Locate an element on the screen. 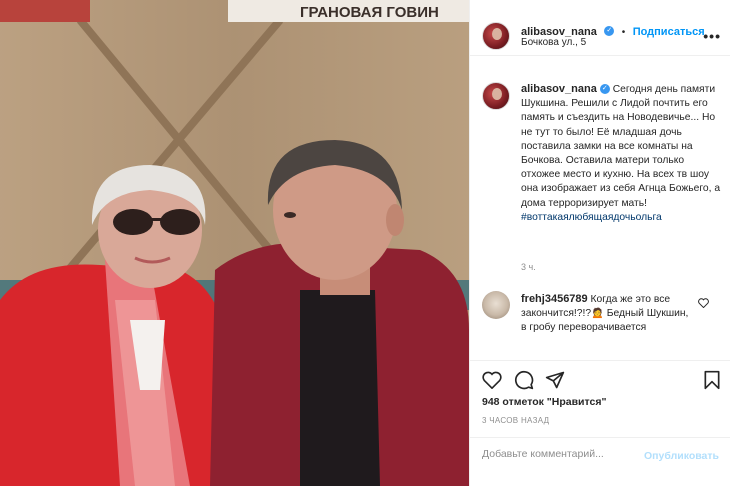  caption-username: alibasov_nana is located at coordinates (559, 89).